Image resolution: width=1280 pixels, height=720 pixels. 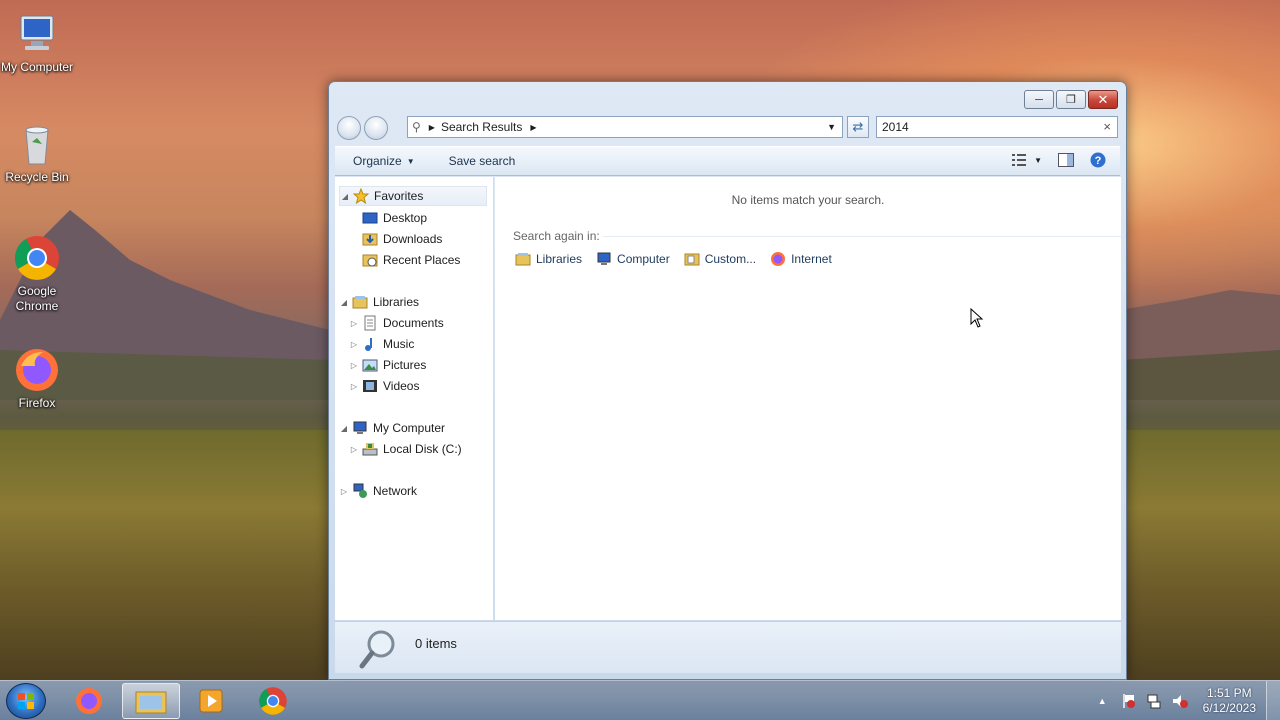 What do you see at coordinates (387, 365) in the screenshot?
I see `nav-item-pictures: ▷ Pictures` at bounding box center [387, 365].